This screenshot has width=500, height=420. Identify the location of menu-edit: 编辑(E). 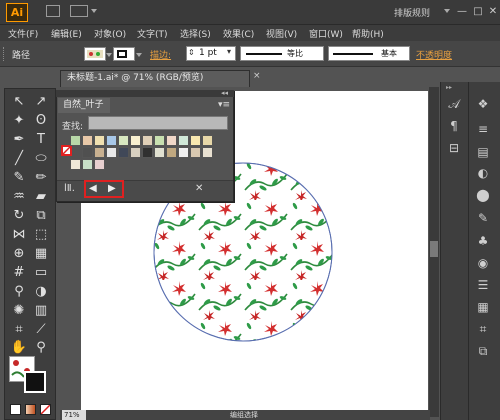
(66, 33).